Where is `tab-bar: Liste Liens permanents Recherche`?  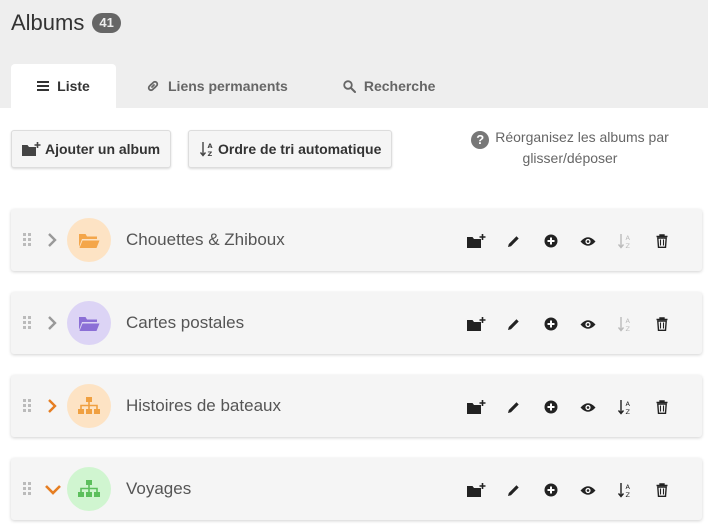
tab-bar: Liste Liens permanents Recherche is located at coordinates (233, 86).